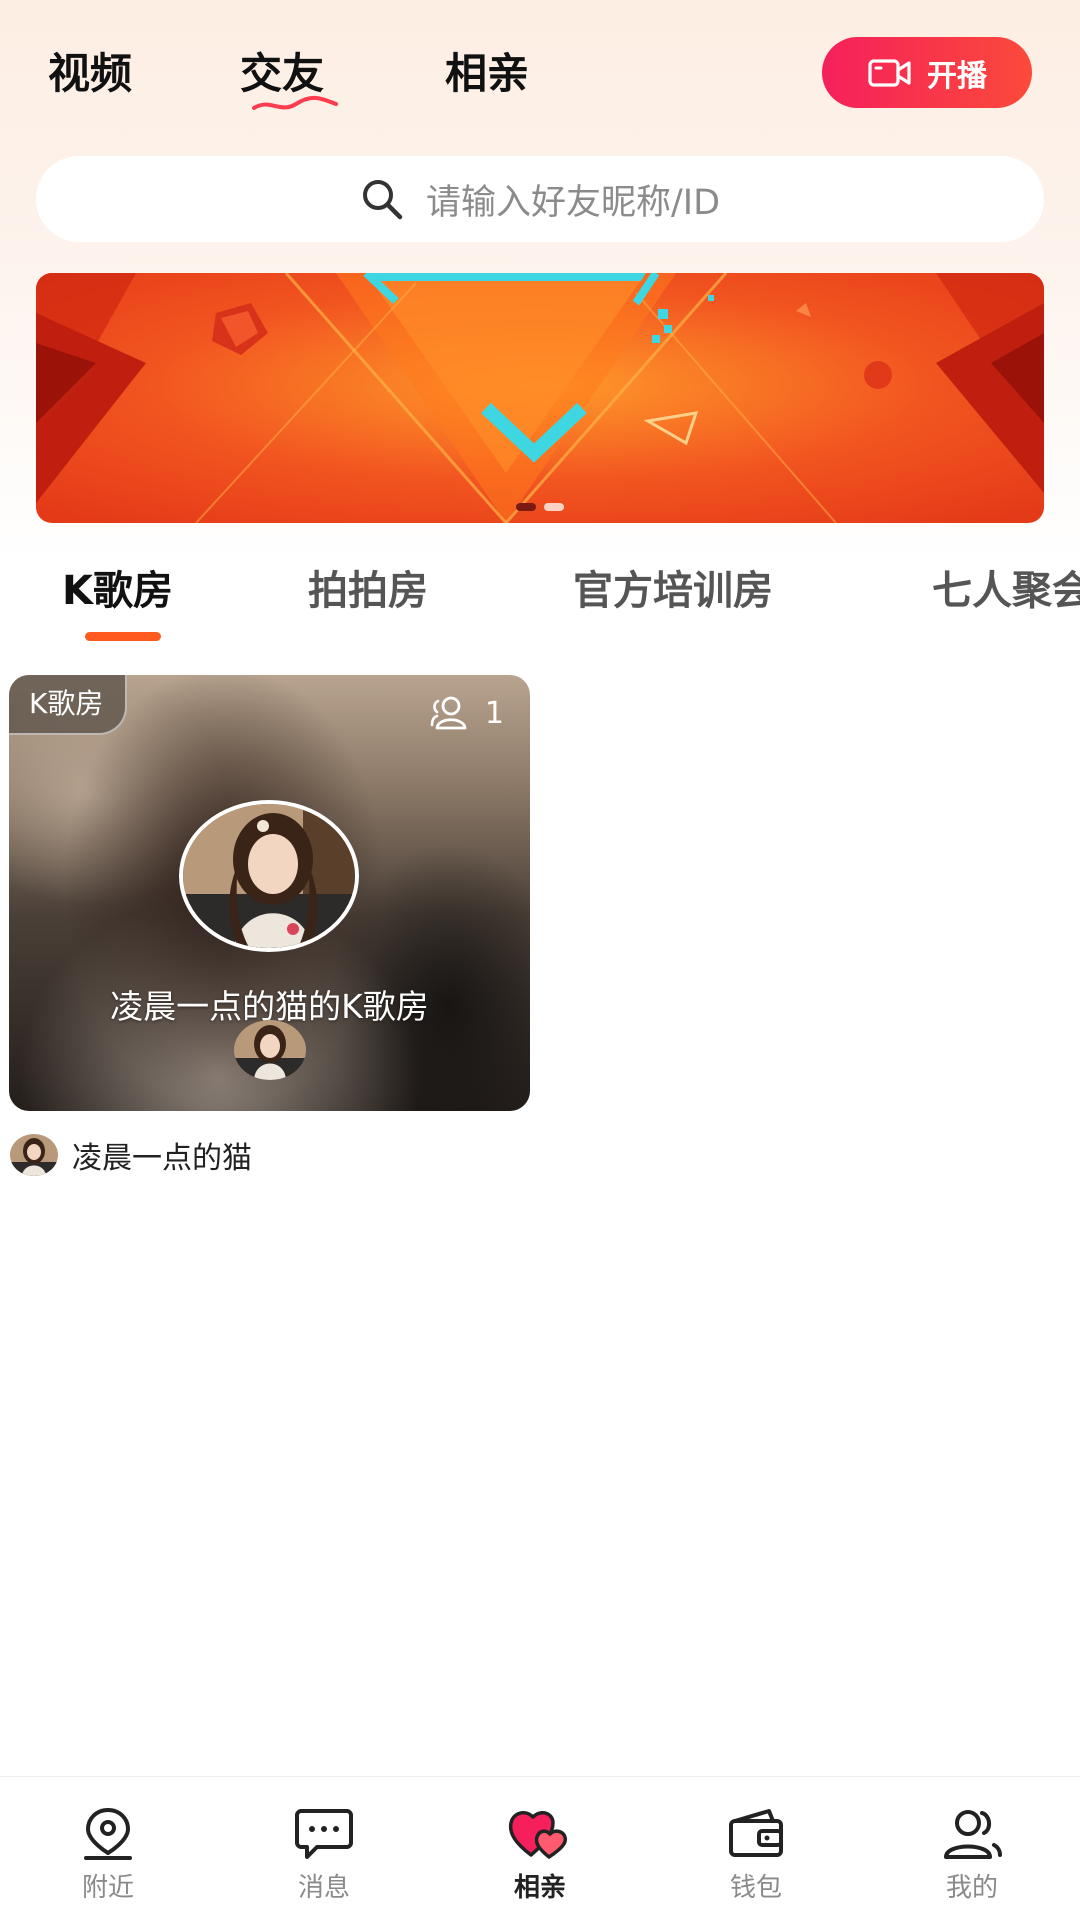 The height and width of the screenshot is (1920, 1080). What do you see at coordinates (1006, 587) in the screenshot?
I see `tab-seven-person-party: 七人聚会` at bounding box center [1006, 587].